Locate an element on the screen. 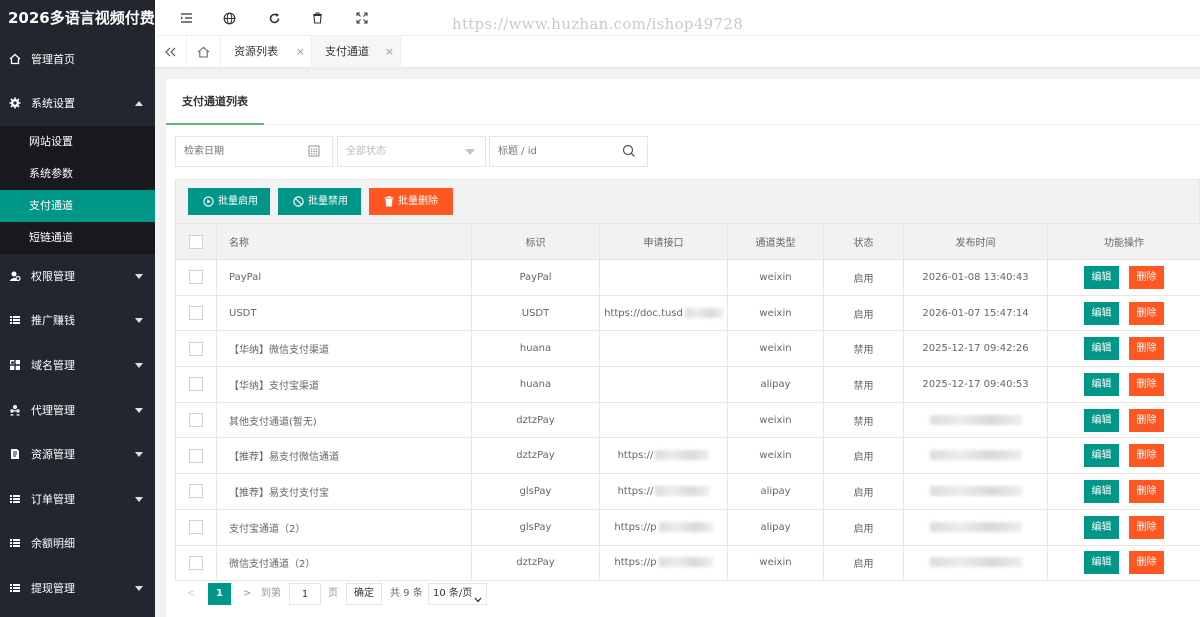  page-size-select: 10 条/页 is located at coordinates (457, 594).